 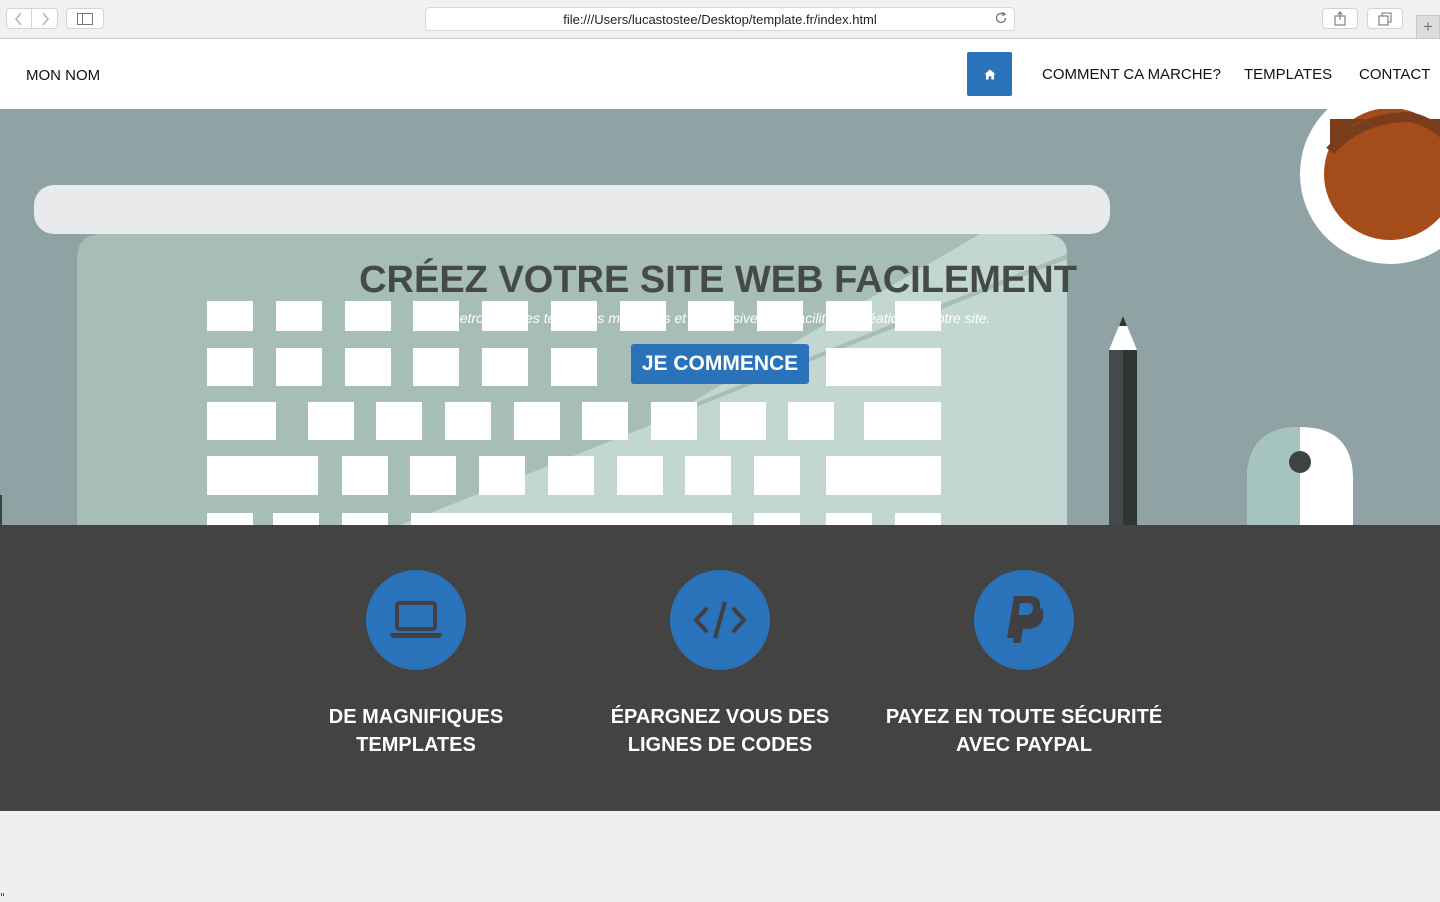 I want to click on dots-icon, so click(x=2, y=894).